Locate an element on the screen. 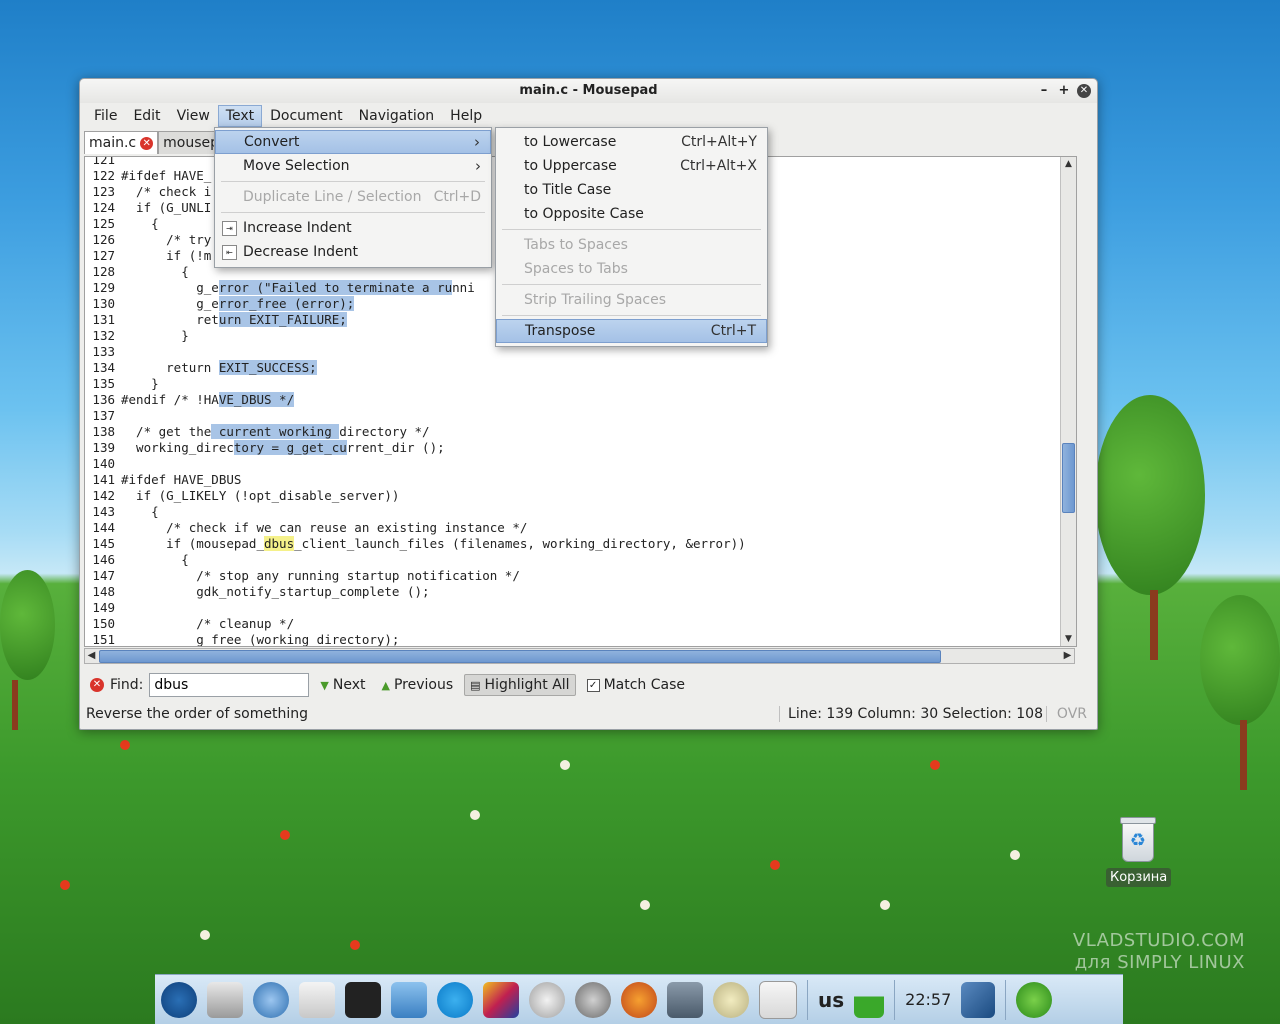 This screenshot has width=1280, height=1024. code-line: 135 } is located at coordinates (572, 384).